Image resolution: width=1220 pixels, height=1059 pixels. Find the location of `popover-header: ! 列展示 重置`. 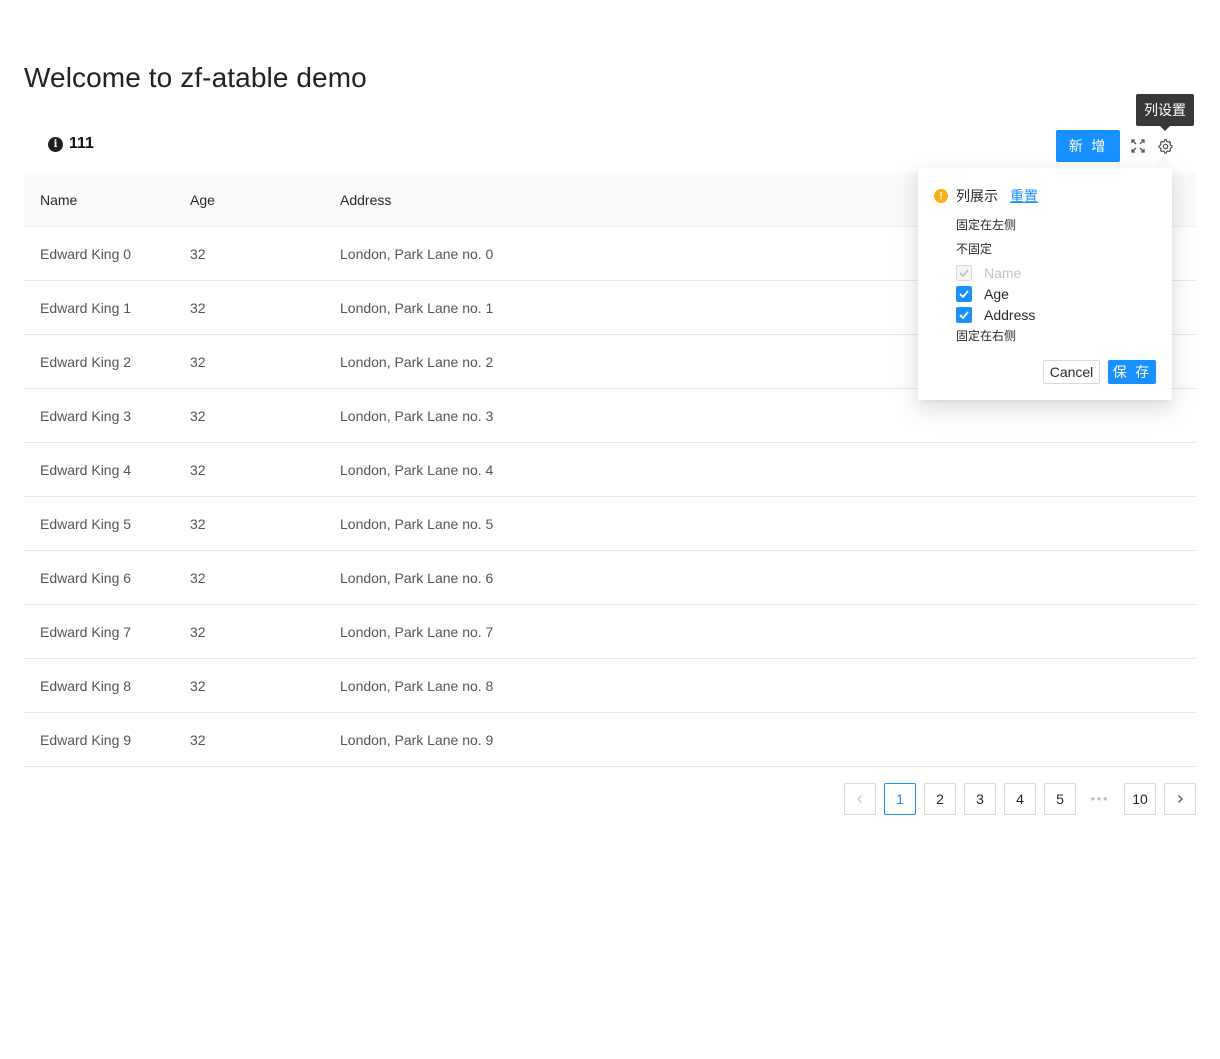

popover-header: ! 列展示 重置 is located at coordinates (986, 196).